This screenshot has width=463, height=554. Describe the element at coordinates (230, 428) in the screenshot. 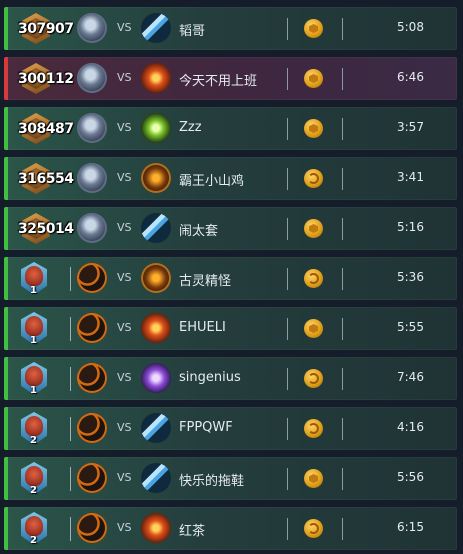

I see `match-row: 2 VS FPPQWF 4:16` at that location.